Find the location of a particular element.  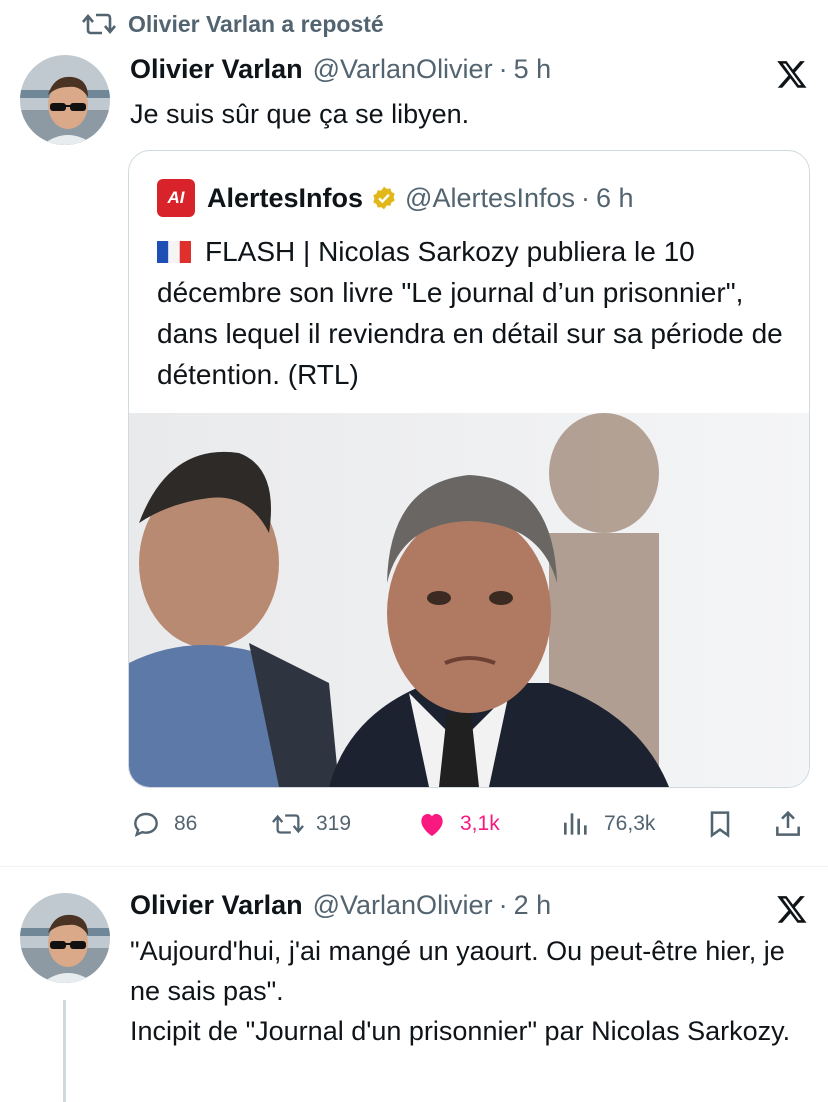

tweet-header: Olivier Varlan @VarlanOlivier · 2 h is located at coordinates (340, 905).